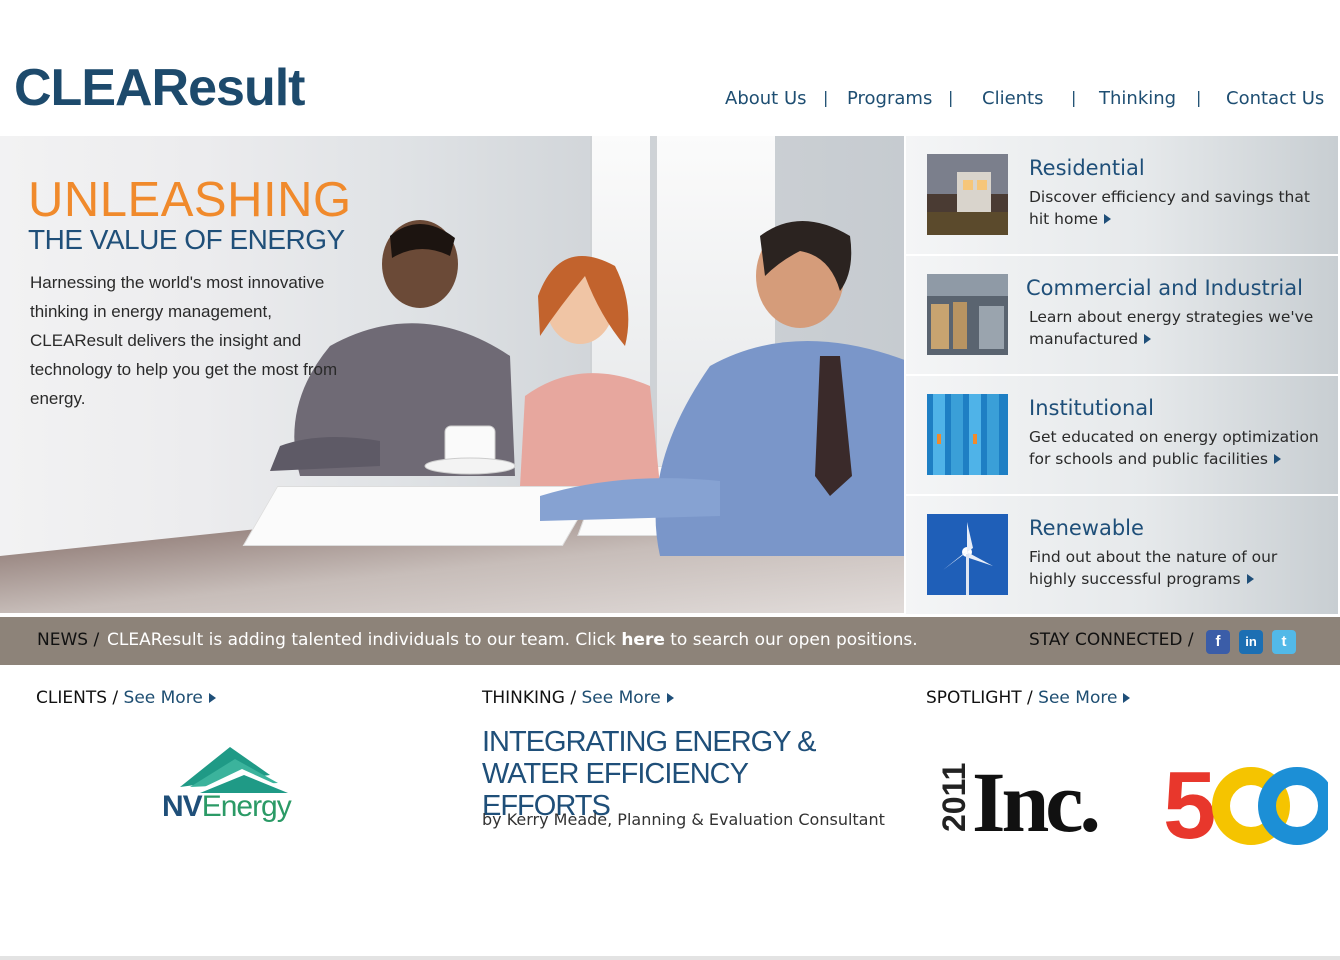  What do you see at coordinates (967, 554) in the screenshot?
I see `renewable-thumbnail` at bounding box center [967, 554].